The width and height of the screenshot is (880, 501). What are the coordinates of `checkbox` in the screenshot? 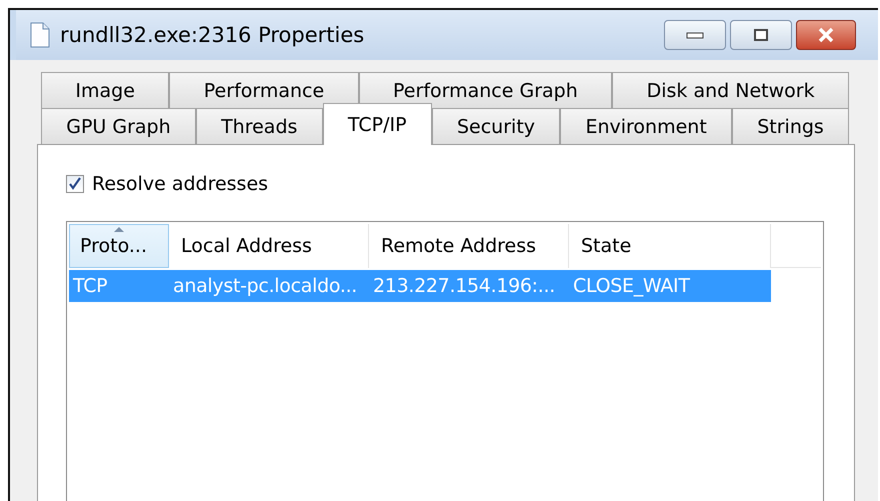 It's located at (75, 184).